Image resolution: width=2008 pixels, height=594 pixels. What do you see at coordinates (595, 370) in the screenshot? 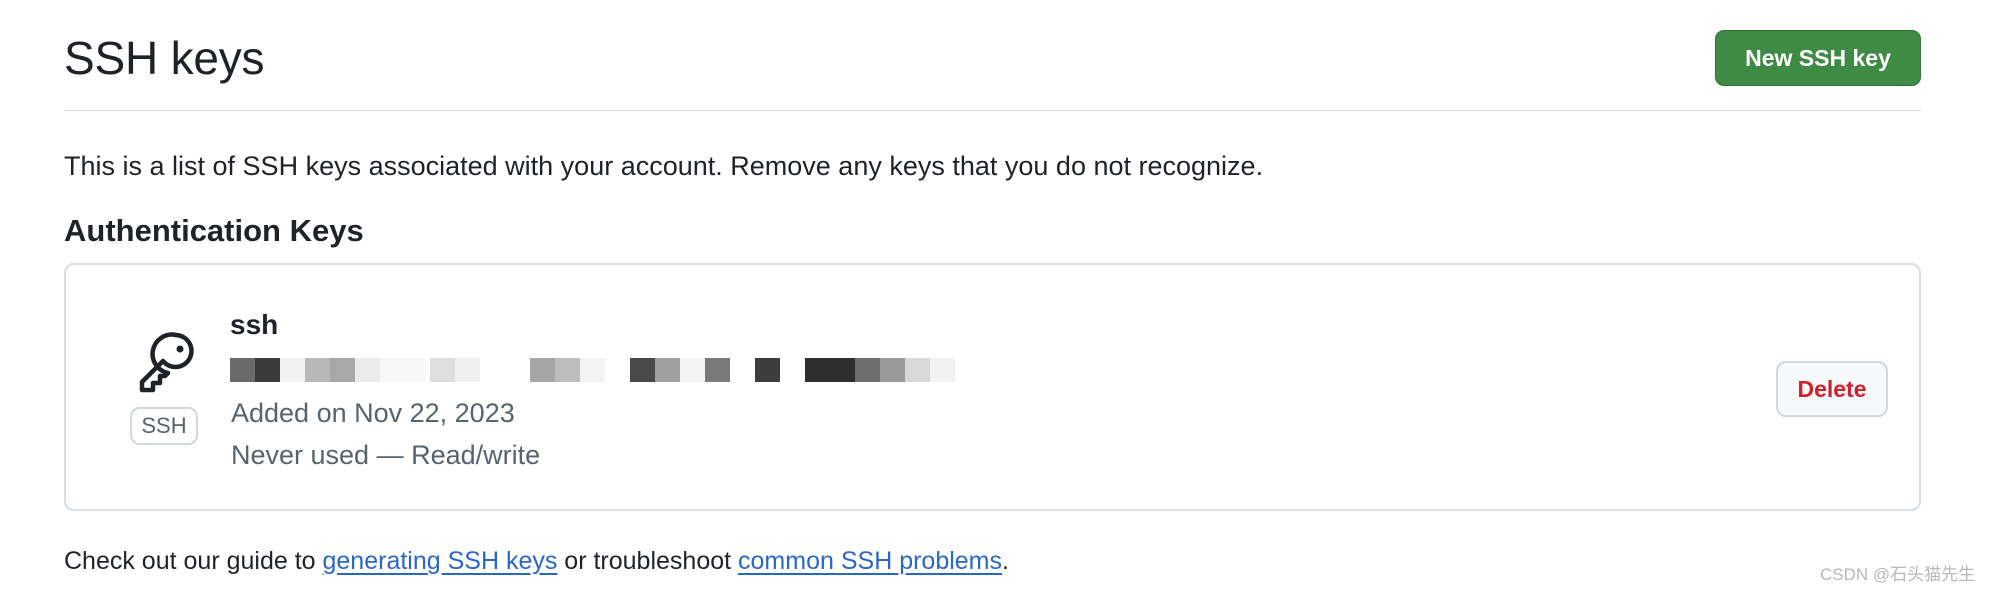
I see `fingerprint-redacted` at bounding box center [595, 370].